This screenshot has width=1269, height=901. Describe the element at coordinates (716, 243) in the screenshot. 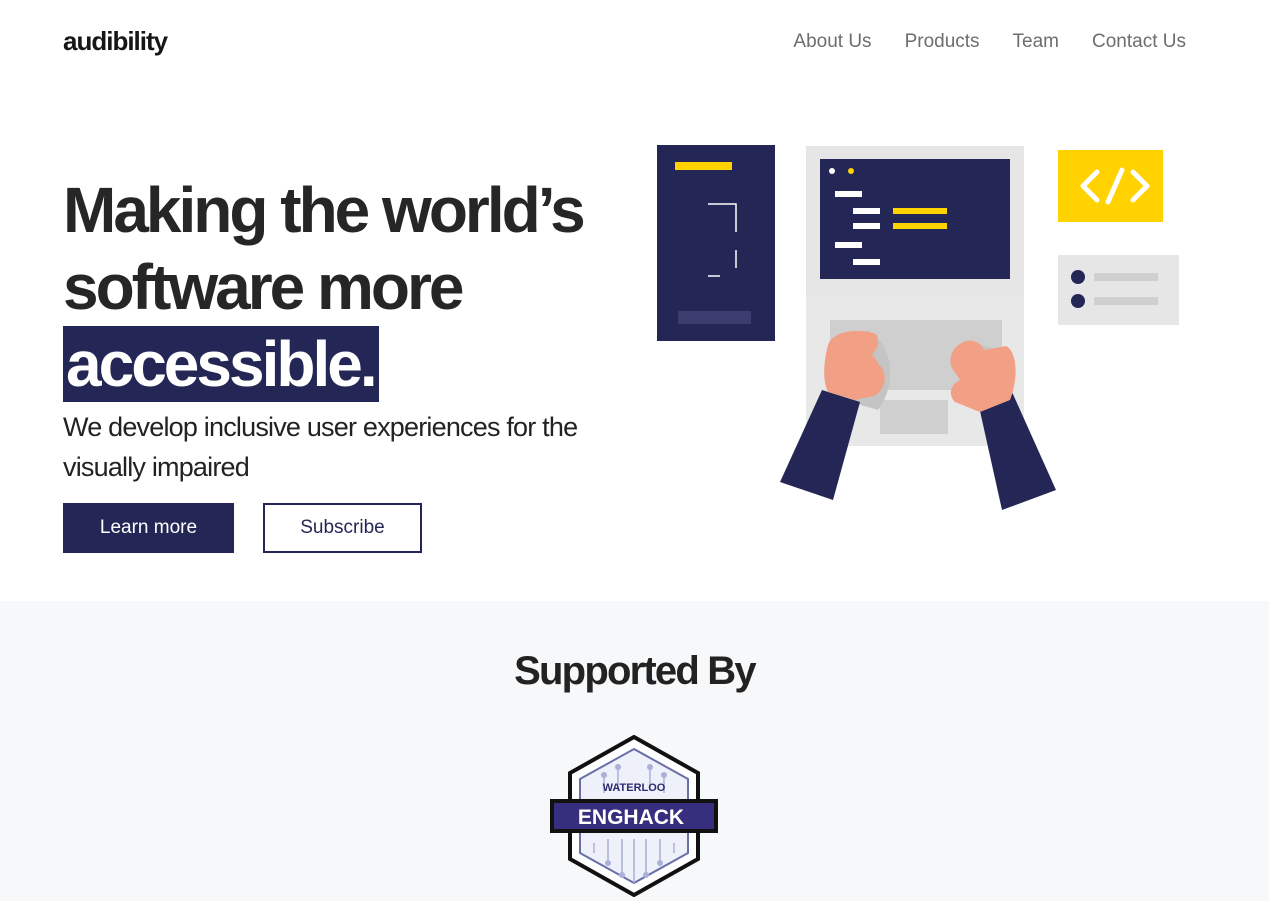

I see `phone-illustration` at that location.